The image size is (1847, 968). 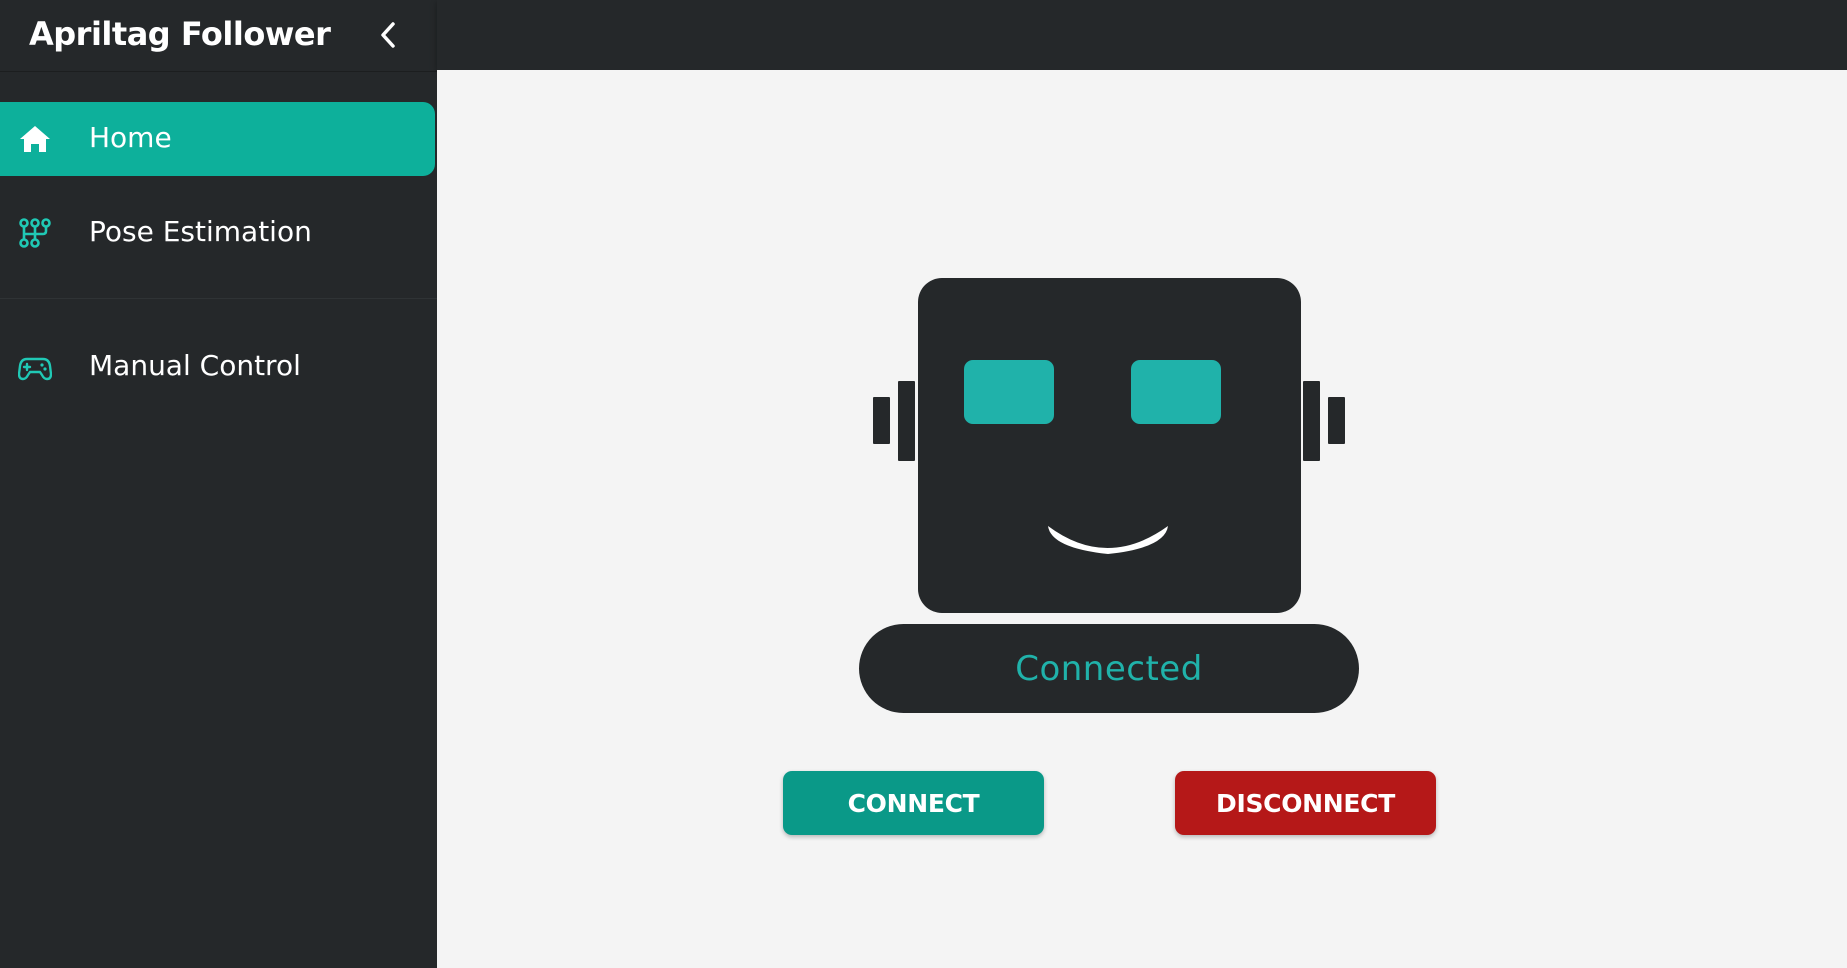 I want to click on connection-status-pill: Connected, so click(x=1109, y=668).